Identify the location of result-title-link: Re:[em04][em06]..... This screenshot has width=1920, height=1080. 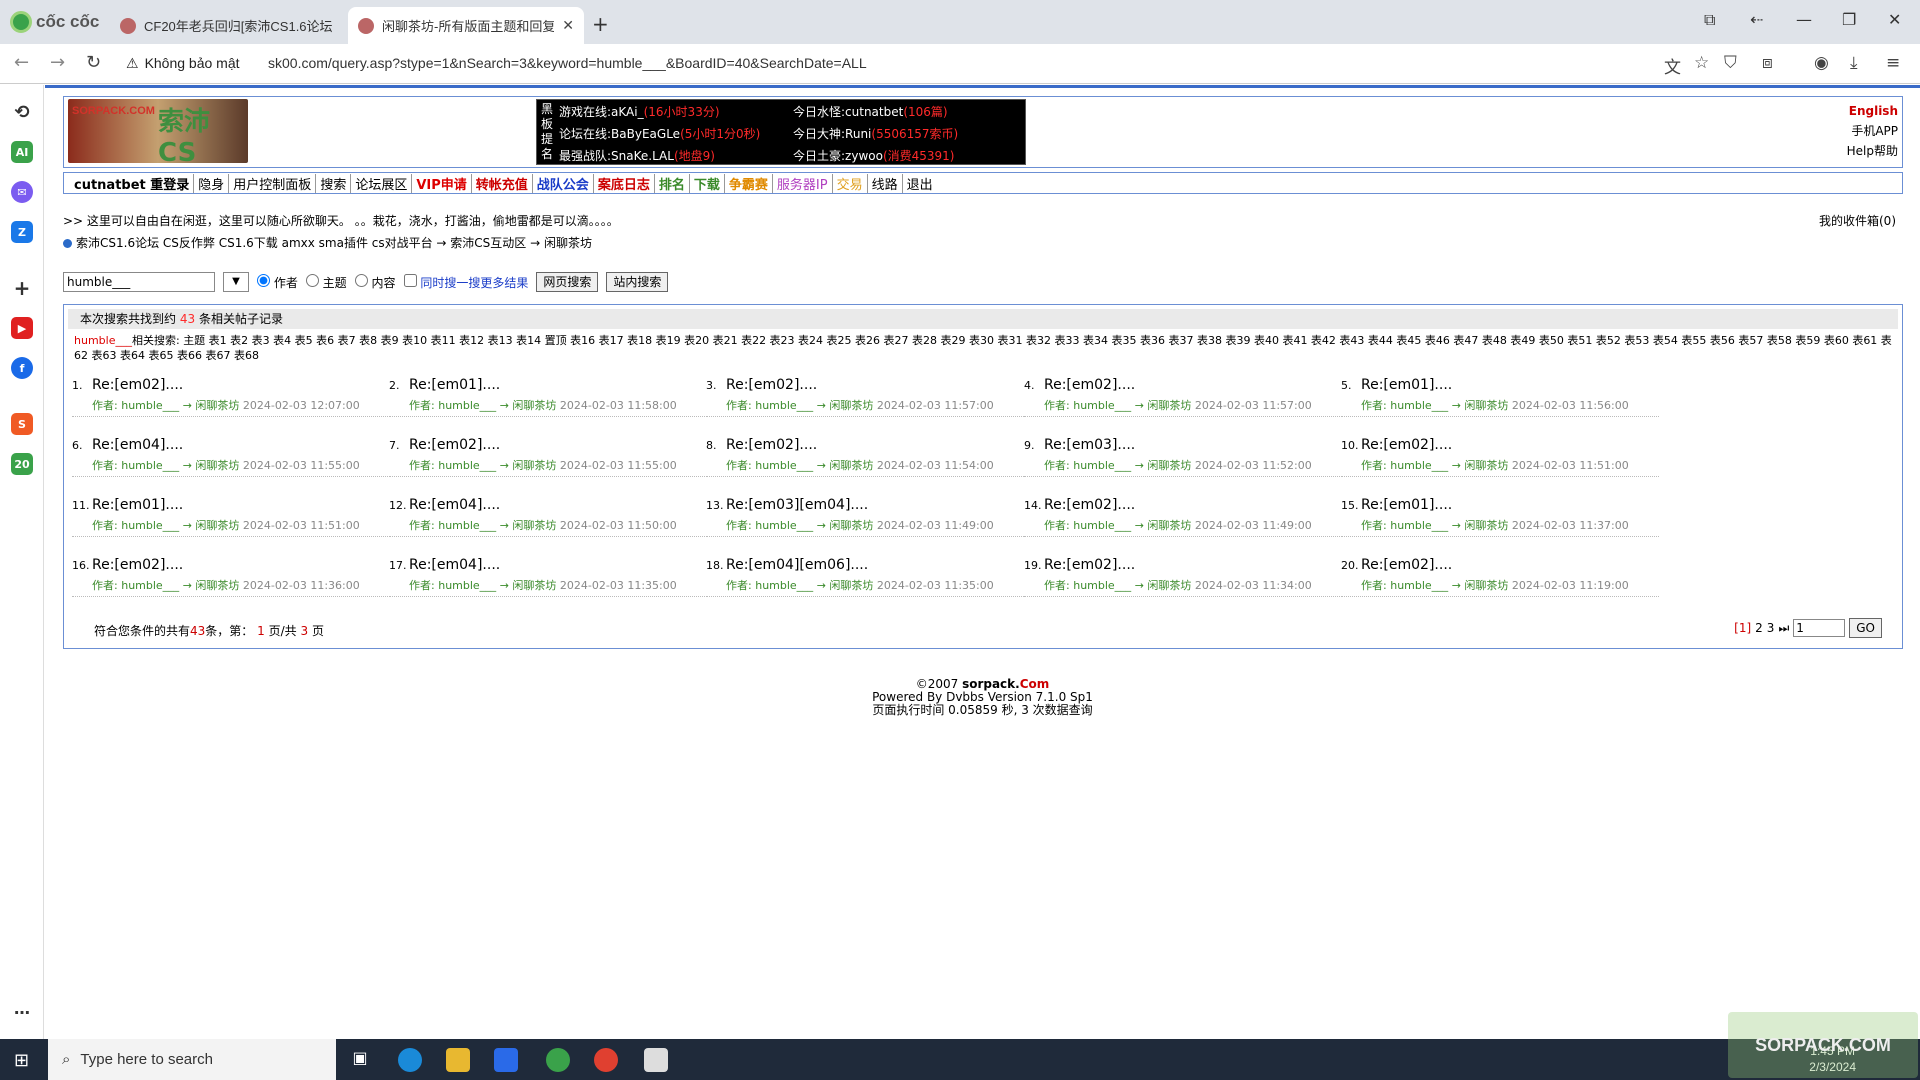
(797, 565).